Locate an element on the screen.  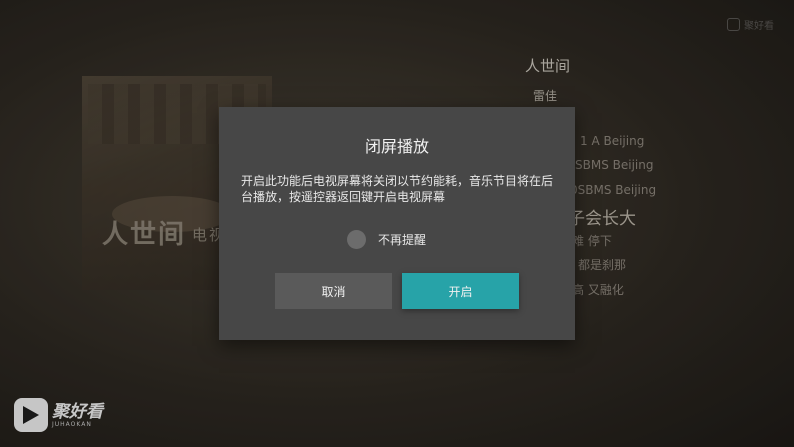
dont-remind-option: 不再提醒 is located at coordinates (386, 239).